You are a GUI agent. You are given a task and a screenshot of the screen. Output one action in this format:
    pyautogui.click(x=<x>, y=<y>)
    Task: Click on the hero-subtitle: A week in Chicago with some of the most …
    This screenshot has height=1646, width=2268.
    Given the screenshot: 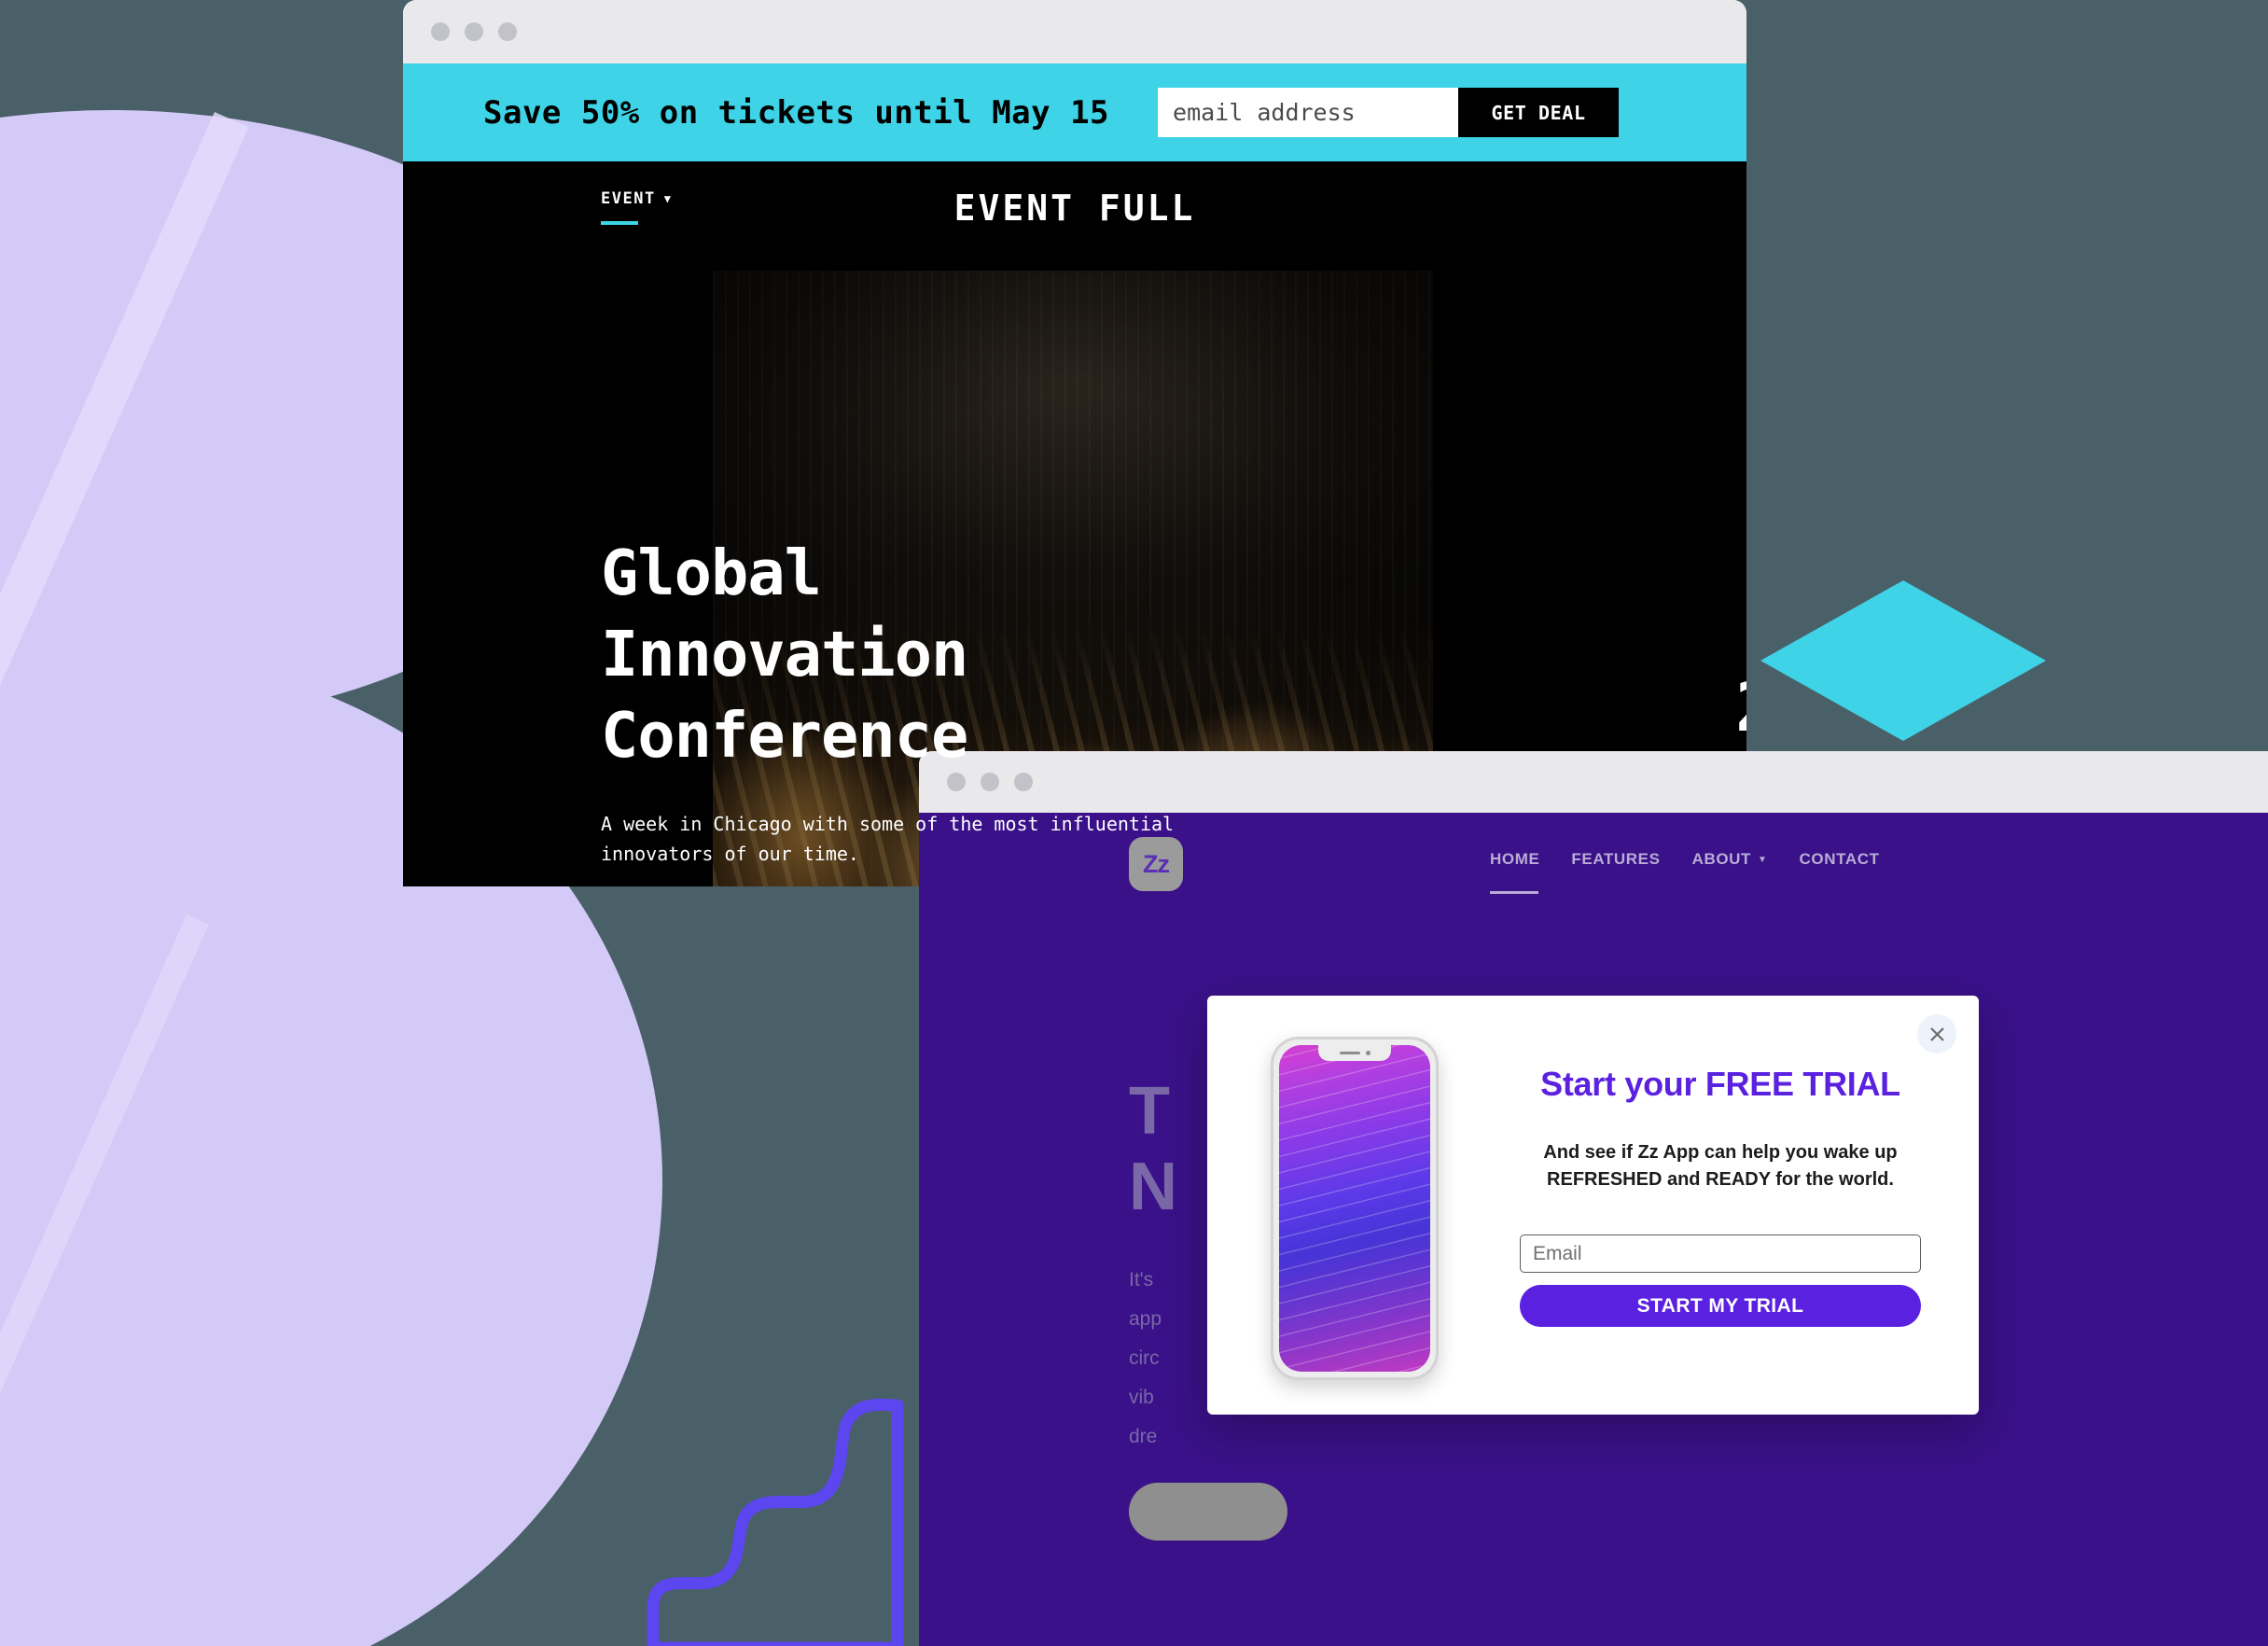 What is the action you would take?
    pyautogui.click(x=888, y=839)
    